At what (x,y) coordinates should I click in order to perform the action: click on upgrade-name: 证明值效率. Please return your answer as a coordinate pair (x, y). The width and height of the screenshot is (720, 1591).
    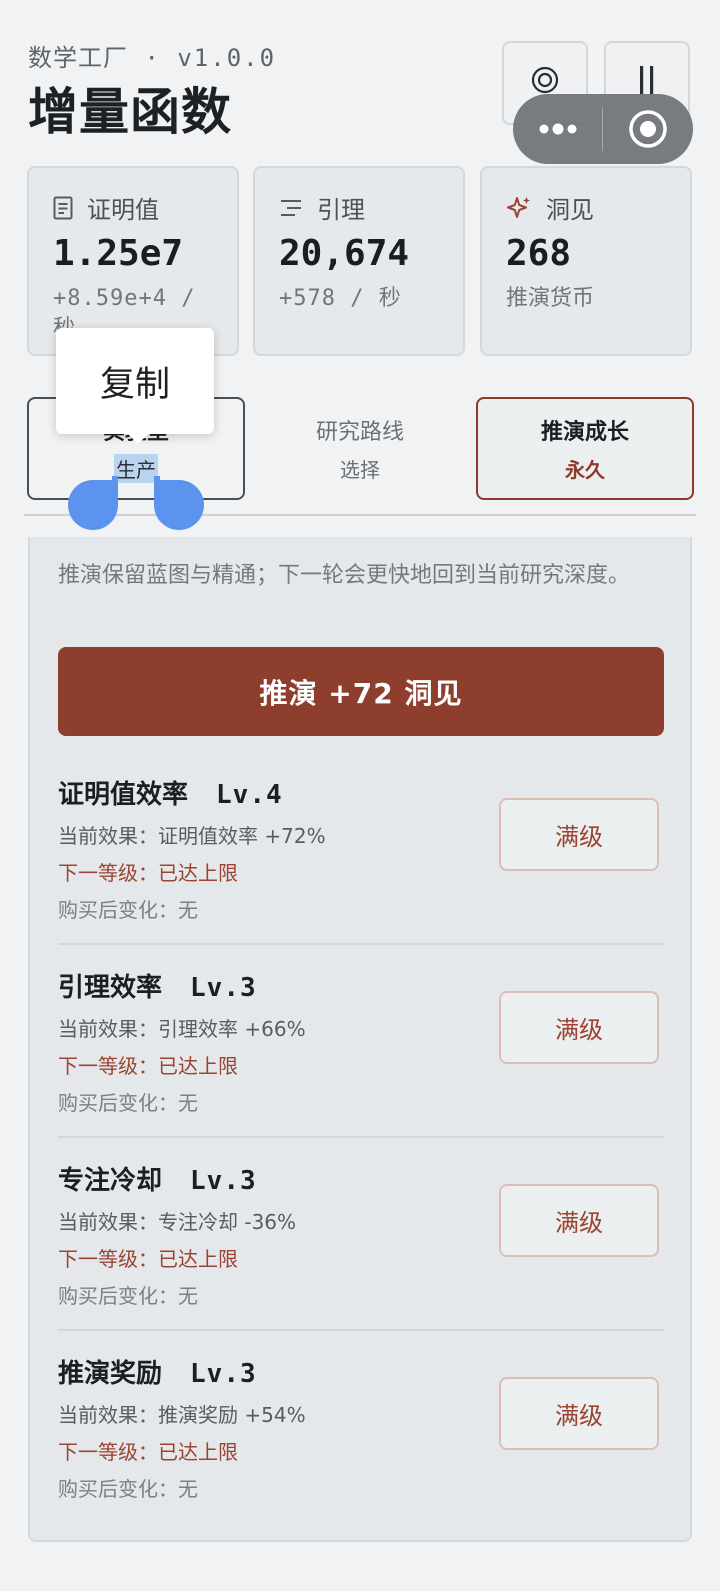
    Looking at the image, I should click on (123, 795).